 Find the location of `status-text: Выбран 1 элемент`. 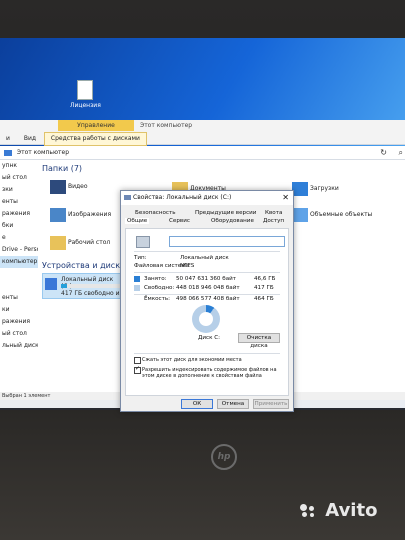

status-text: Выбран 1 элемент is located at coordinates (26, 396).